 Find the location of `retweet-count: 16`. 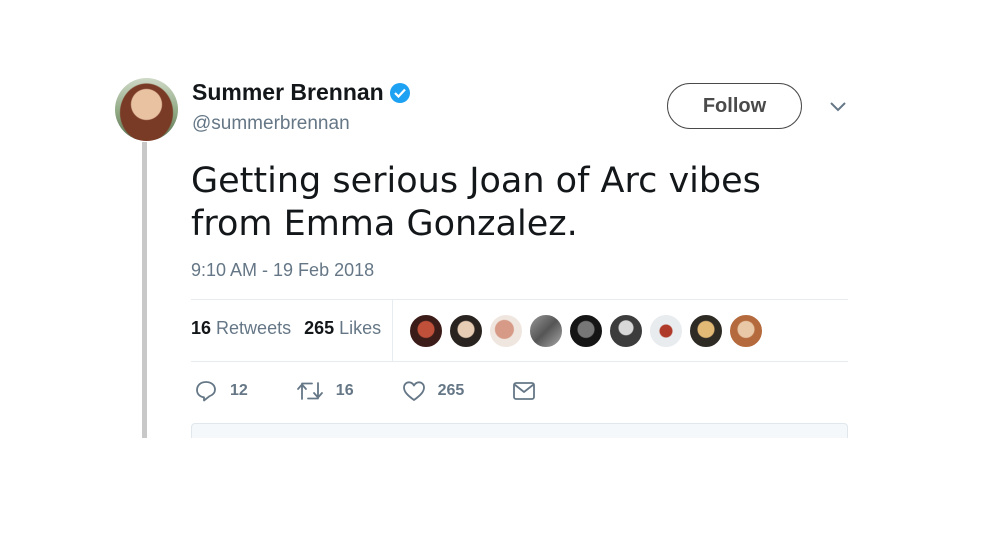

retweet-count: 16 is located at coordinates (344, 390).